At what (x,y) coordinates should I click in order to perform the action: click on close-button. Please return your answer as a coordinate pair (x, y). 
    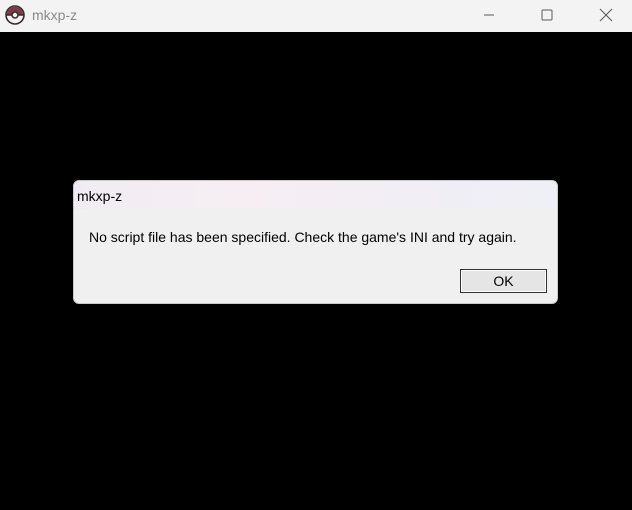
    Looking at the image, I should click on (606, 15).